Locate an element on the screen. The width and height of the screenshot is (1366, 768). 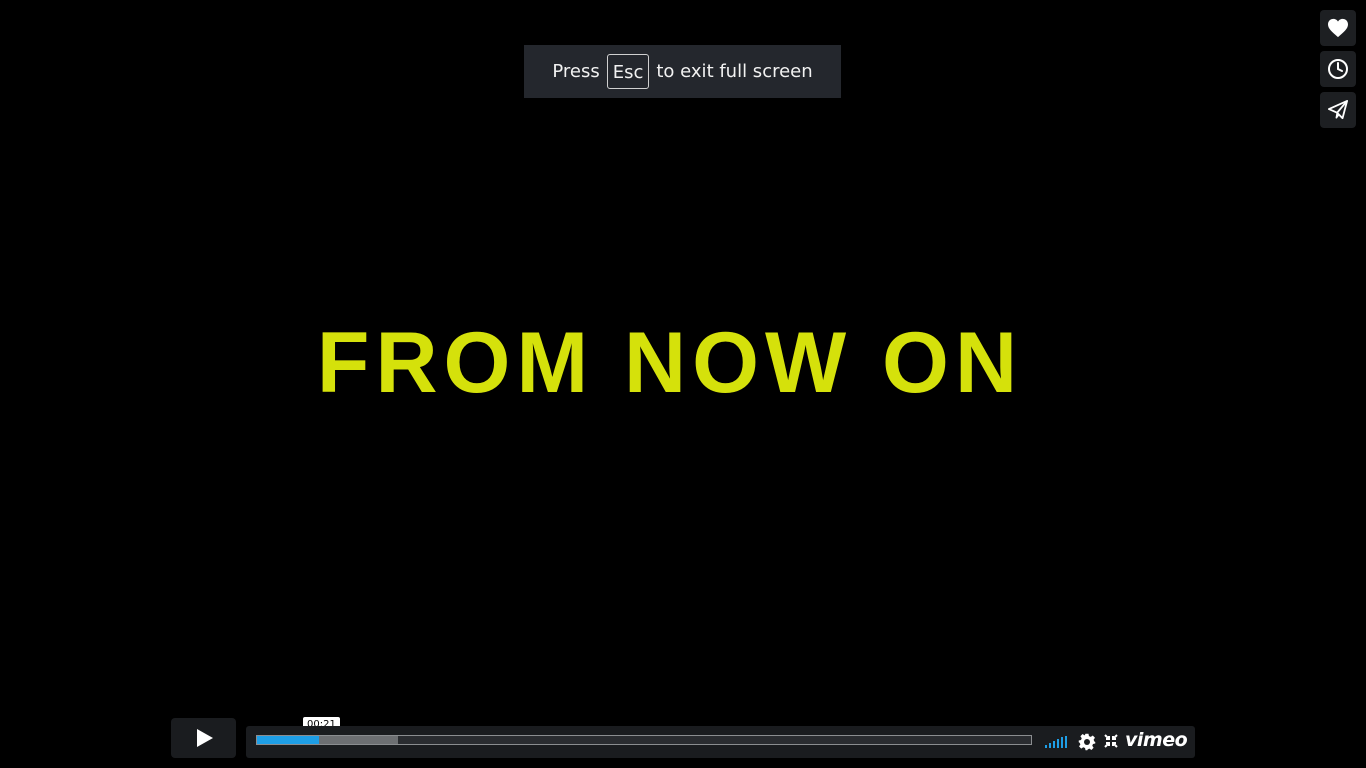
play-button is located at coordinates (203, 738).